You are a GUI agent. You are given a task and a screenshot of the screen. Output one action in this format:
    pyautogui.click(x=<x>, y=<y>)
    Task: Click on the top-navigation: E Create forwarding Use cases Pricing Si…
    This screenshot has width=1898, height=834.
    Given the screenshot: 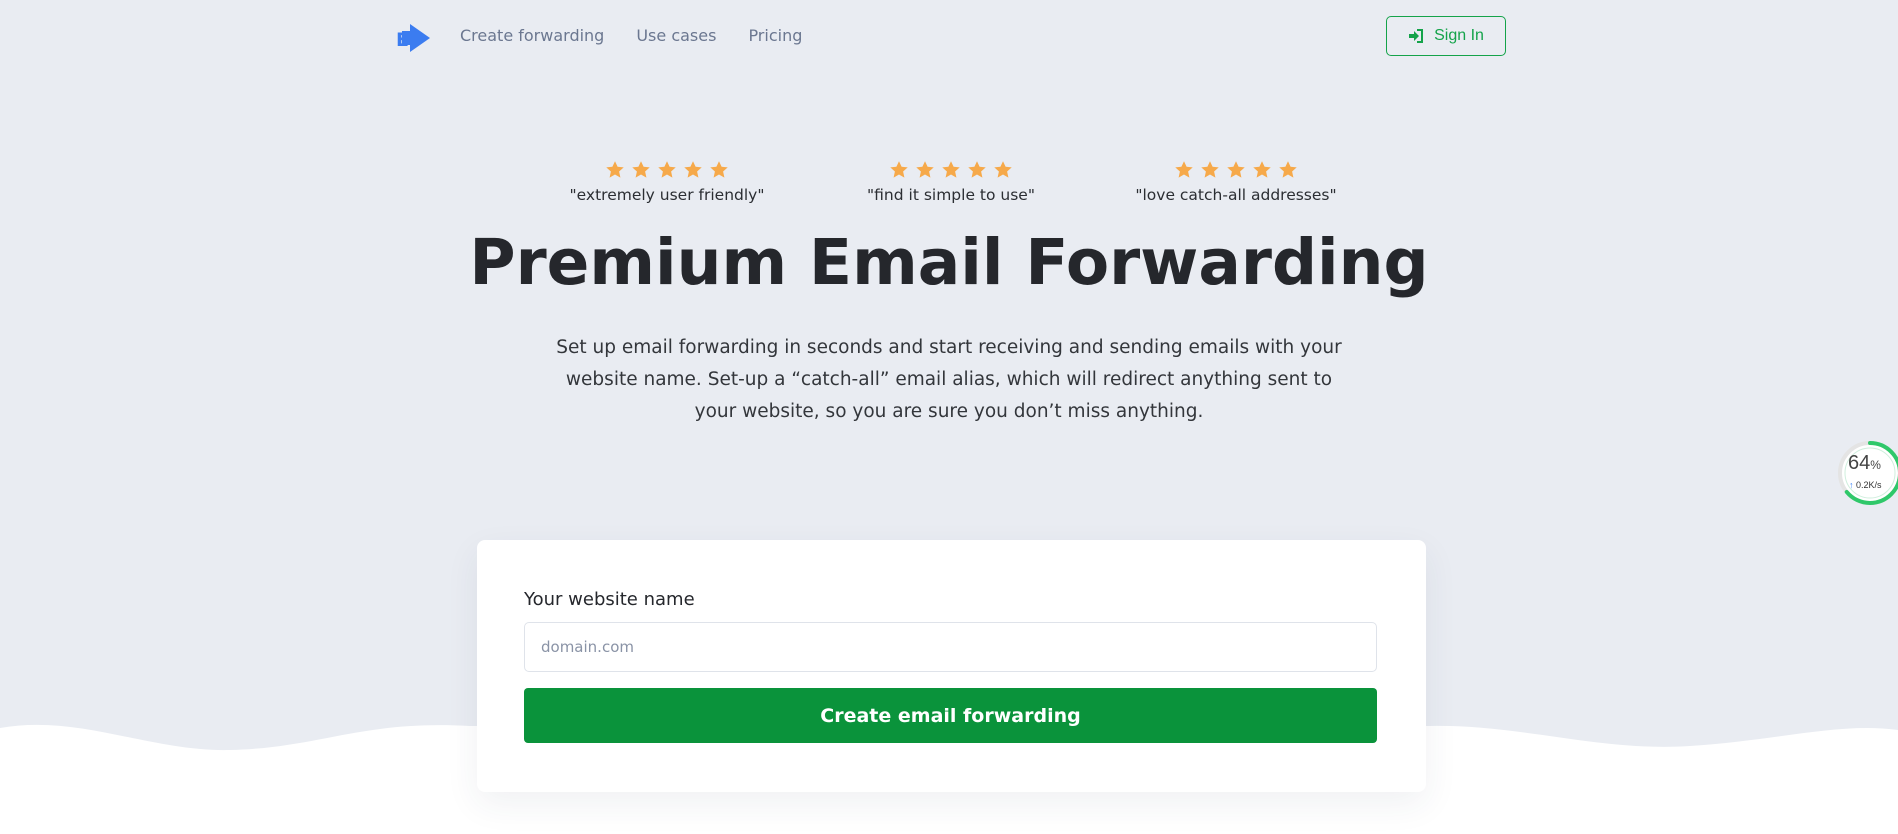 What is the action you would take?
    pyautogui.click(x=949, y=37)
    